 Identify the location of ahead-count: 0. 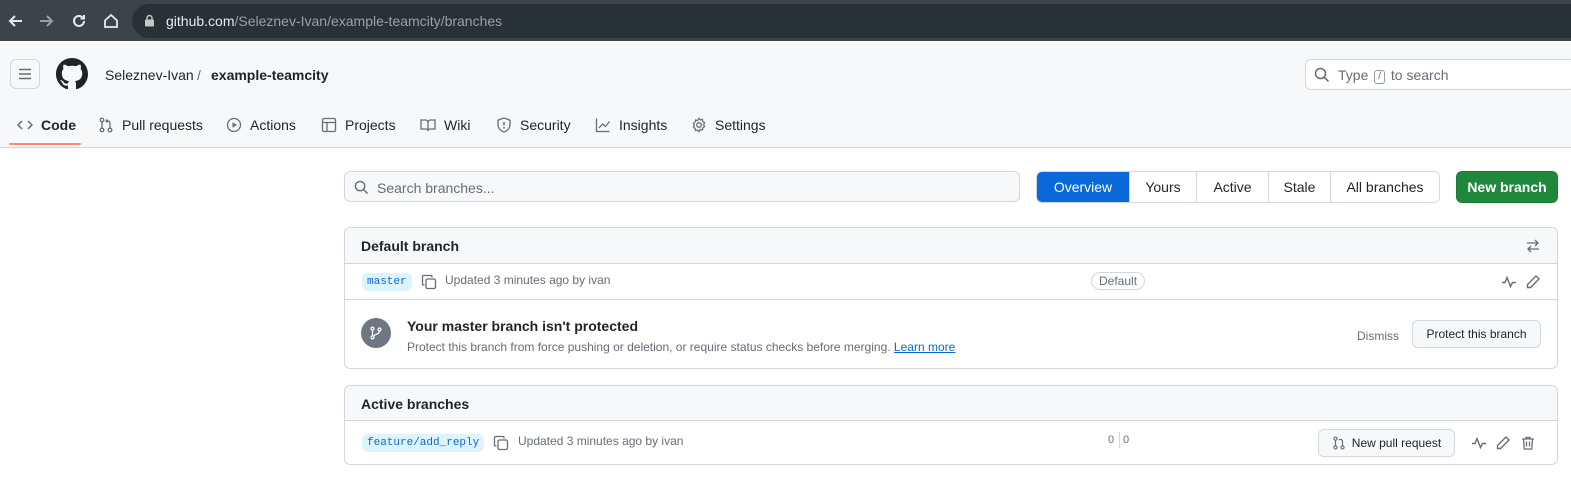
(1126, 440).